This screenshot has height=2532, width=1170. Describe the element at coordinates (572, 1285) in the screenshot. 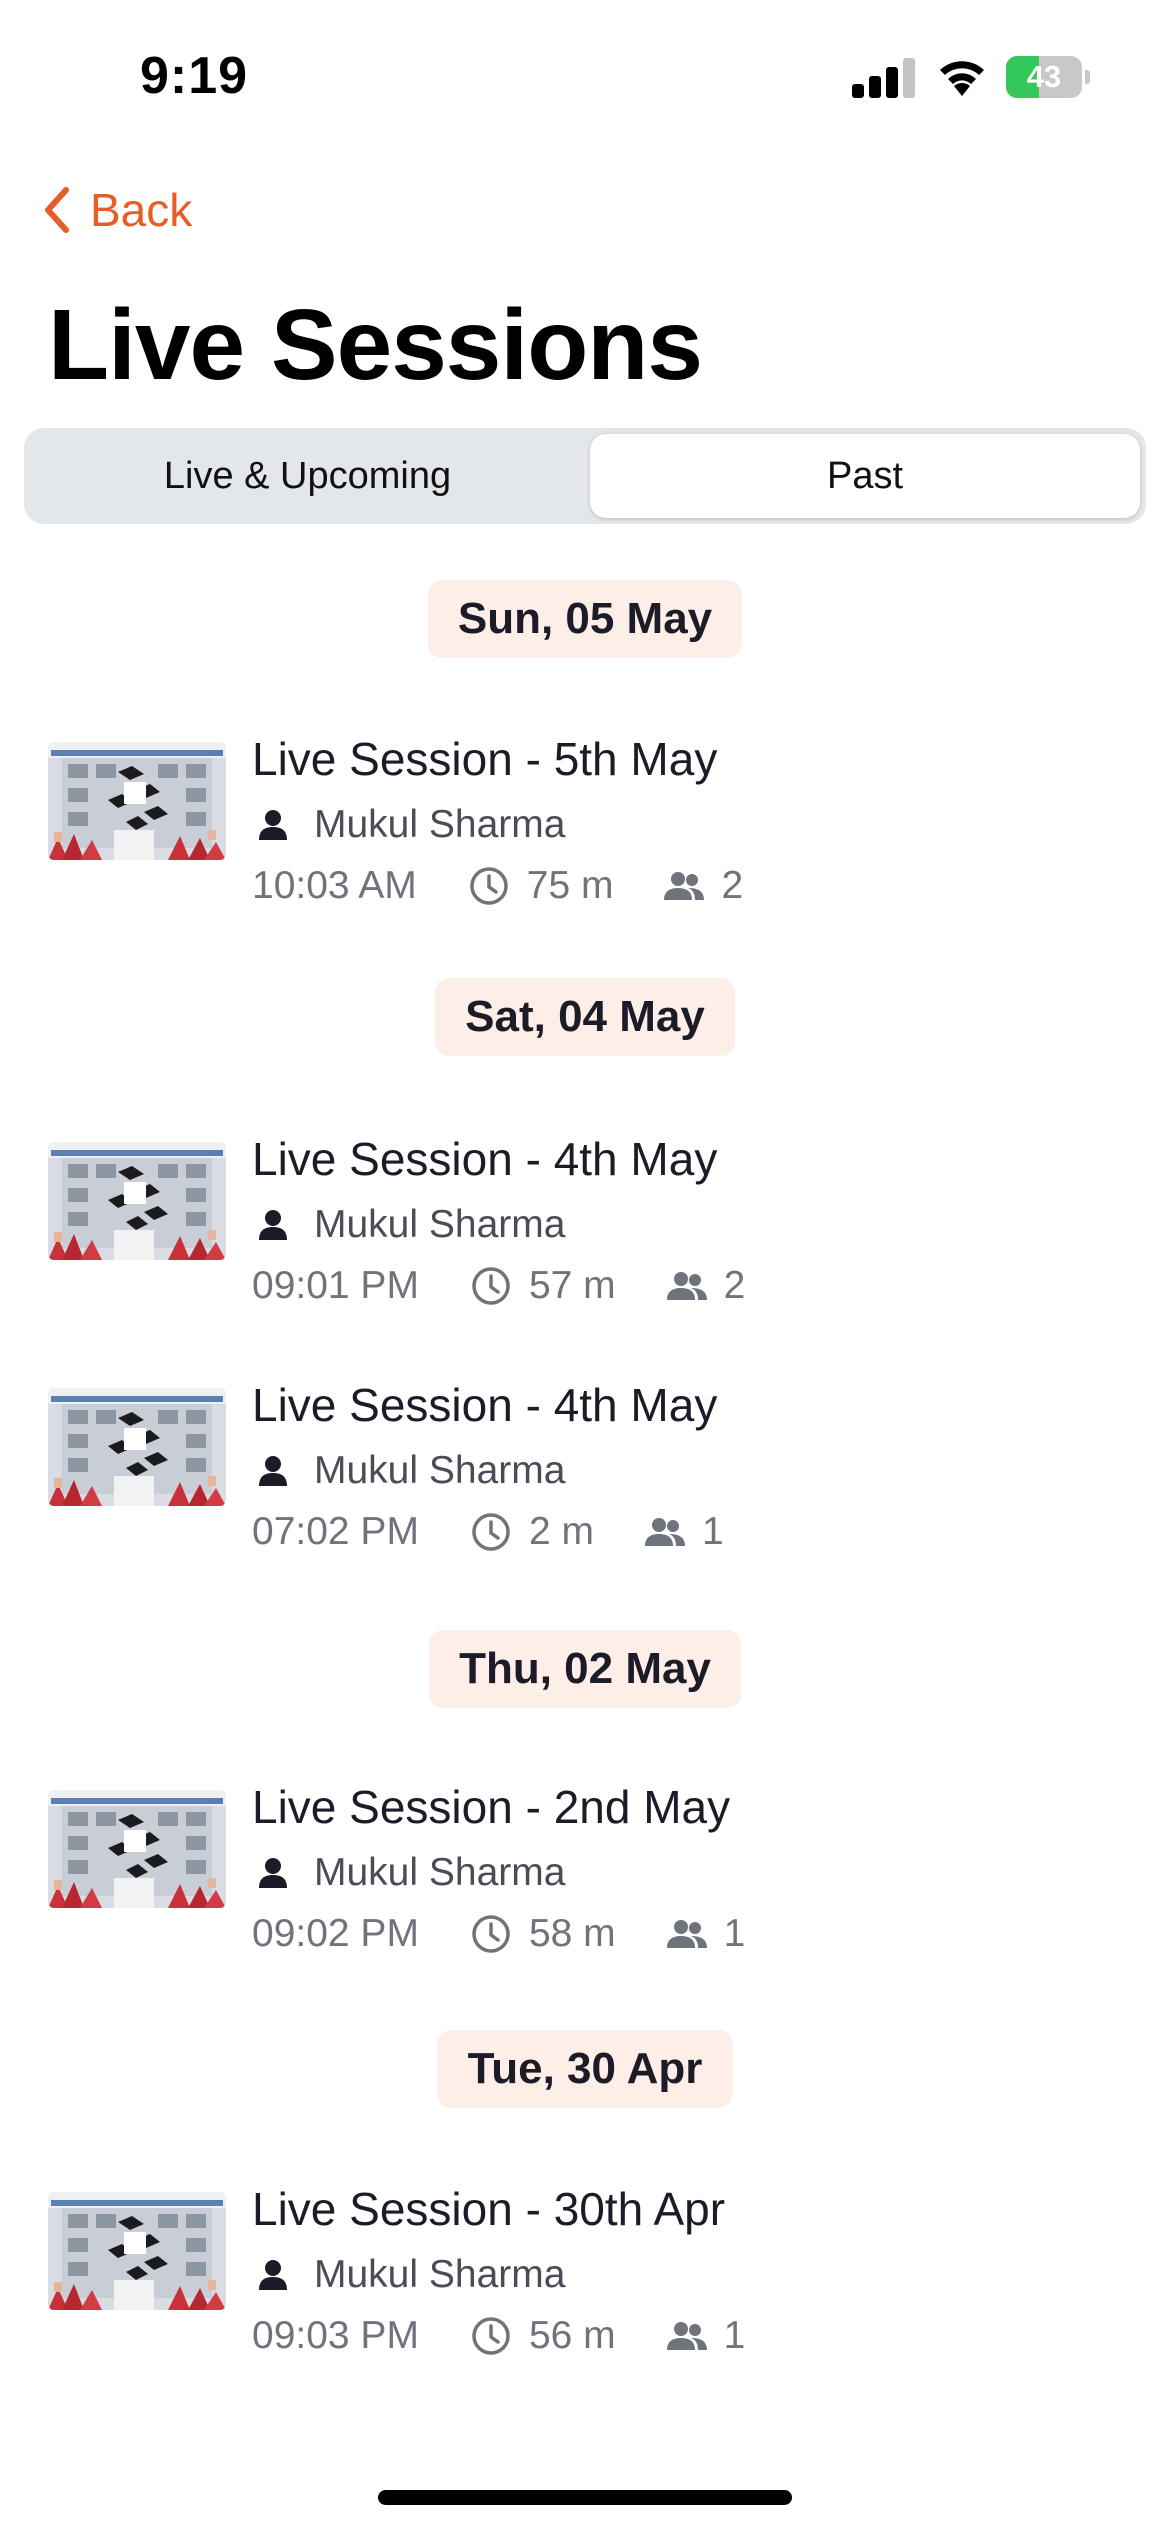

I see `session-duration: 57 m` at that location.